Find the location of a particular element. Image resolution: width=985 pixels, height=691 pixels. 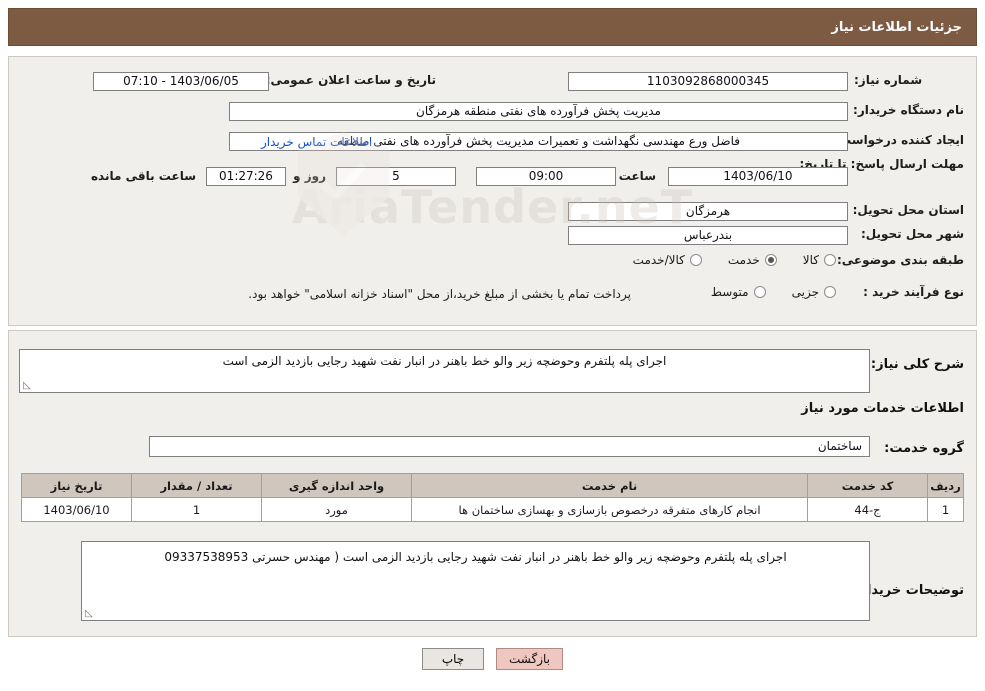

purchase-option-label: جزیی is located at coordinates (805, 292).